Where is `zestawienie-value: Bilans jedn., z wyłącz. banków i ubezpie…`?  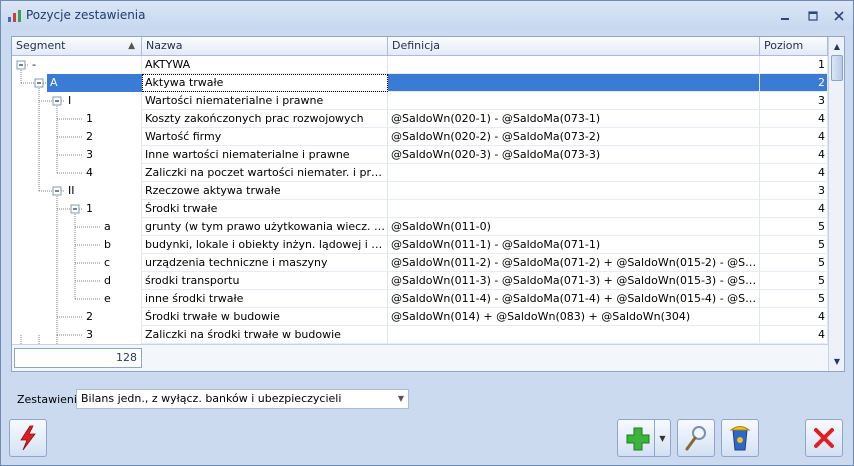 zestawienie-value: Bilans jedn., z wyłącz. banków i ubezpie… is located at coordinates (211, 398).